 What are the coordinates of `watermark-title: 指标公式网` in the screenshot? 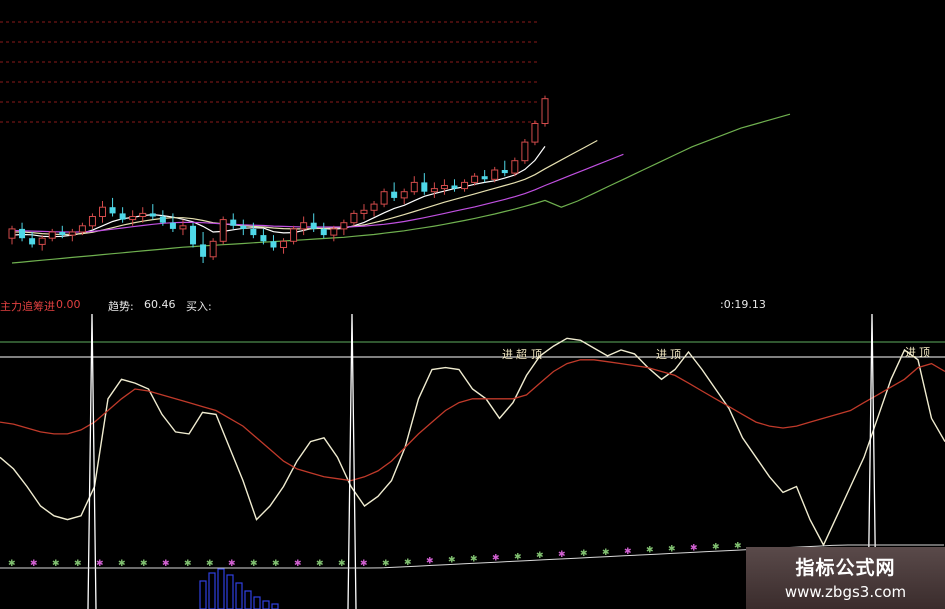 It's located at (845, 568).